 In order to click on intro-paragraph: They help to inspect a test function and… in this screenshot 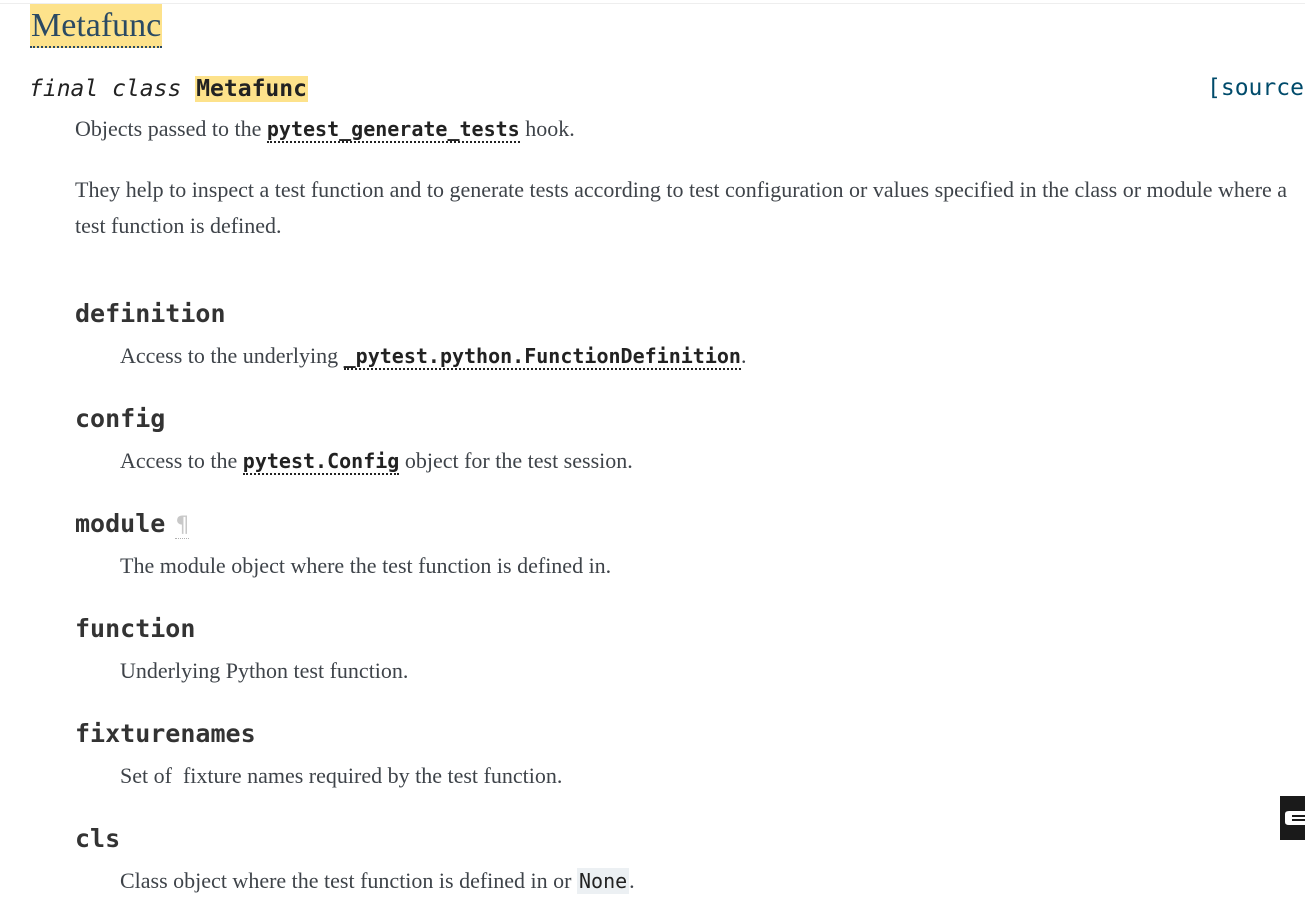, I will do `click(681, 207)`.